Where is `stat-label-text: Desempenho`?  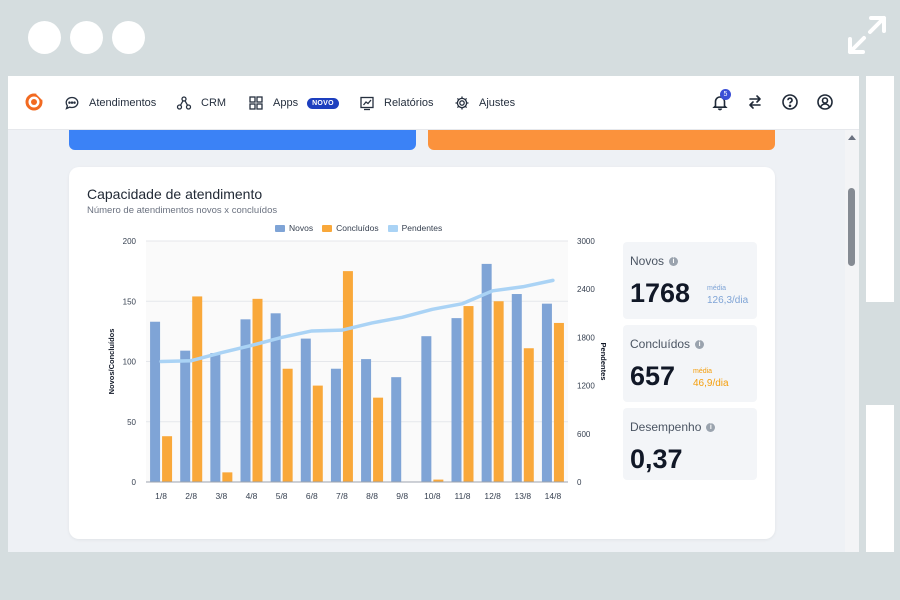
stat-label-text: Desempenho is located at coordinates (666, 427).